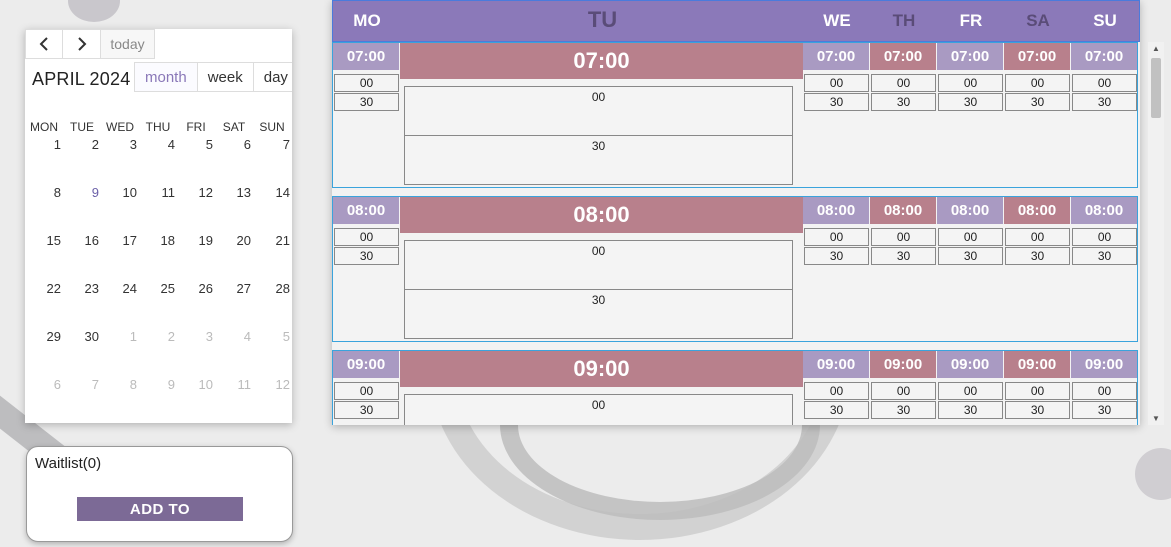 The width and height of the screenshot is (1171, 547). I want to click on scroll-down-icon: ▼, so click(1156, 418).